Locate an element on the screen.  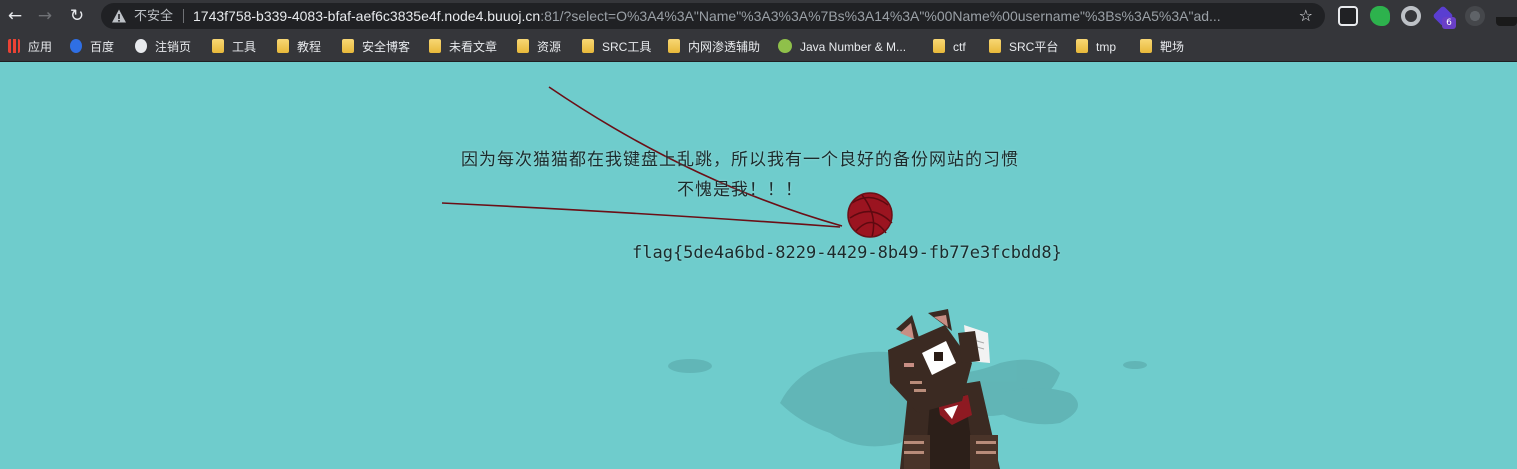
bookmark-folder-tmp: tmp is located at coordinates (1096, 47).